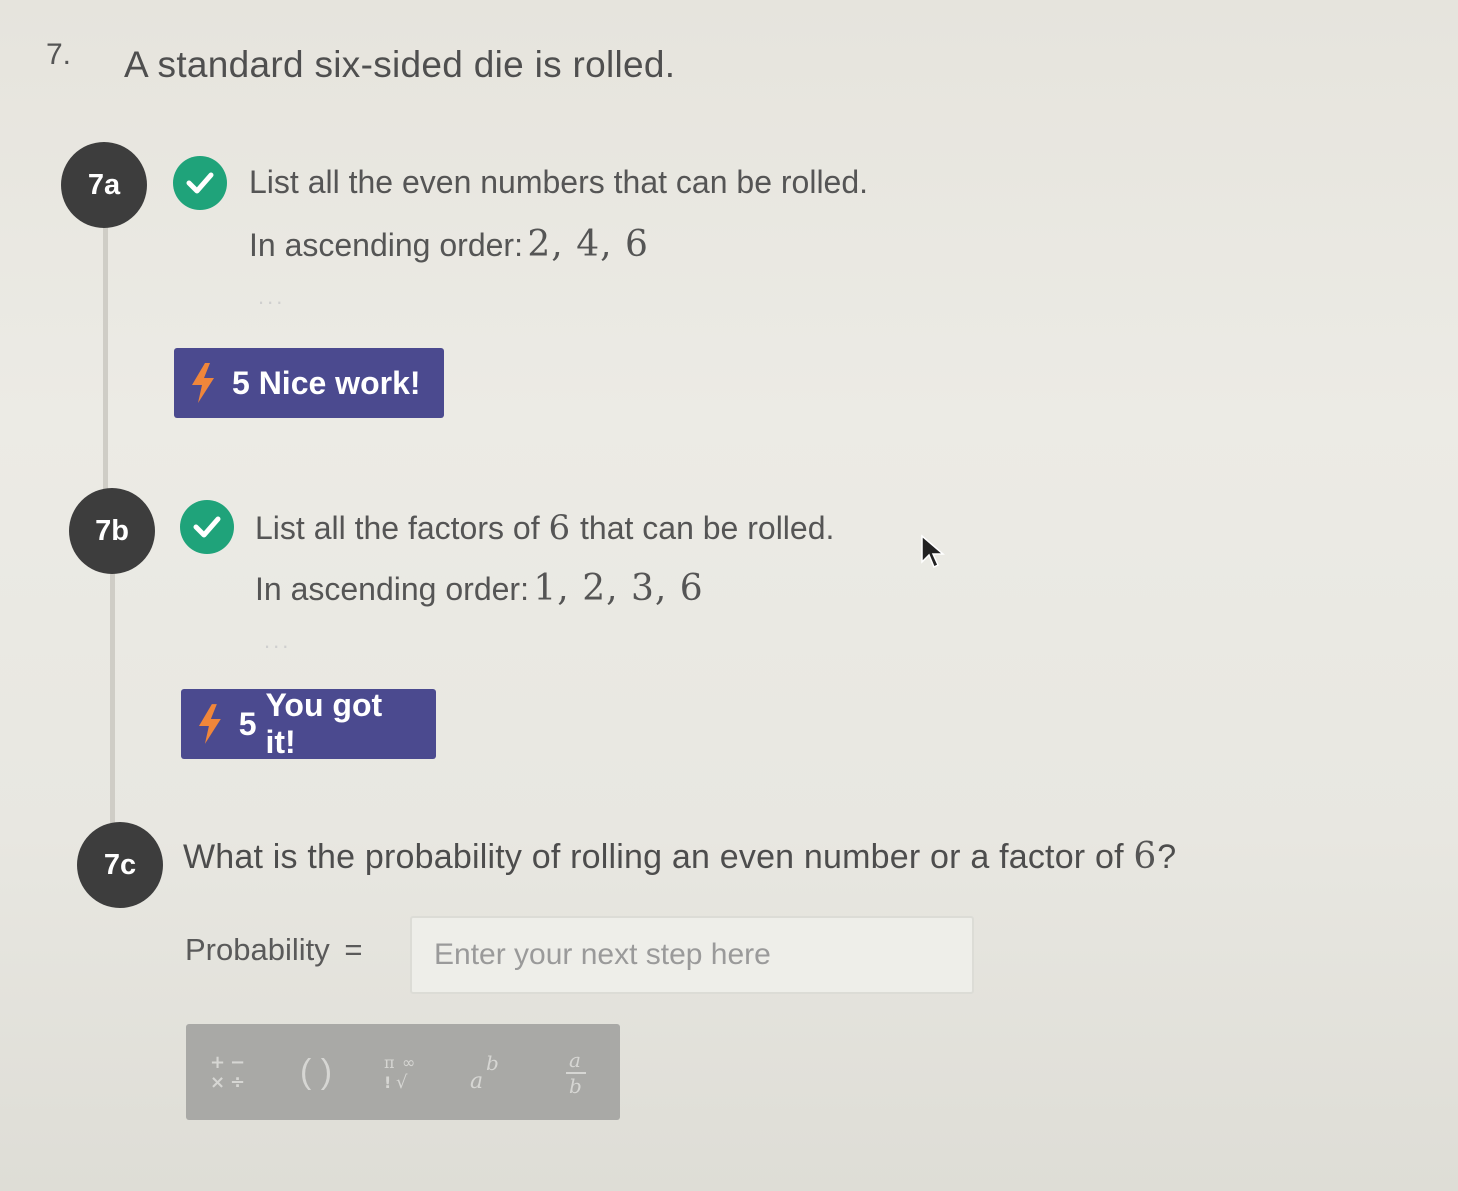 The image size is (1458, 1191). Describe the element at coordinates (618, 588) in the screenshot. I see `answer-value: 1, 2, 3, 6` at that location.